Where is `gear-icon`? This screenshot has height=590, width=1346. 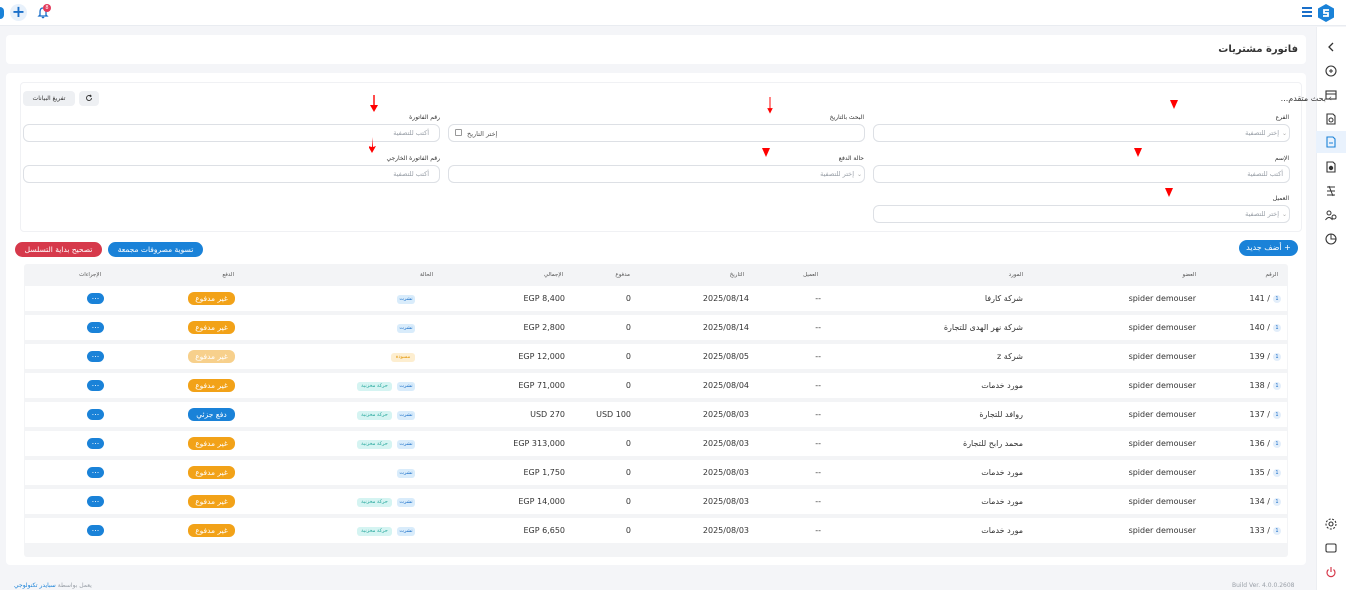
gear-icon is located at coordinates (1331, 524).